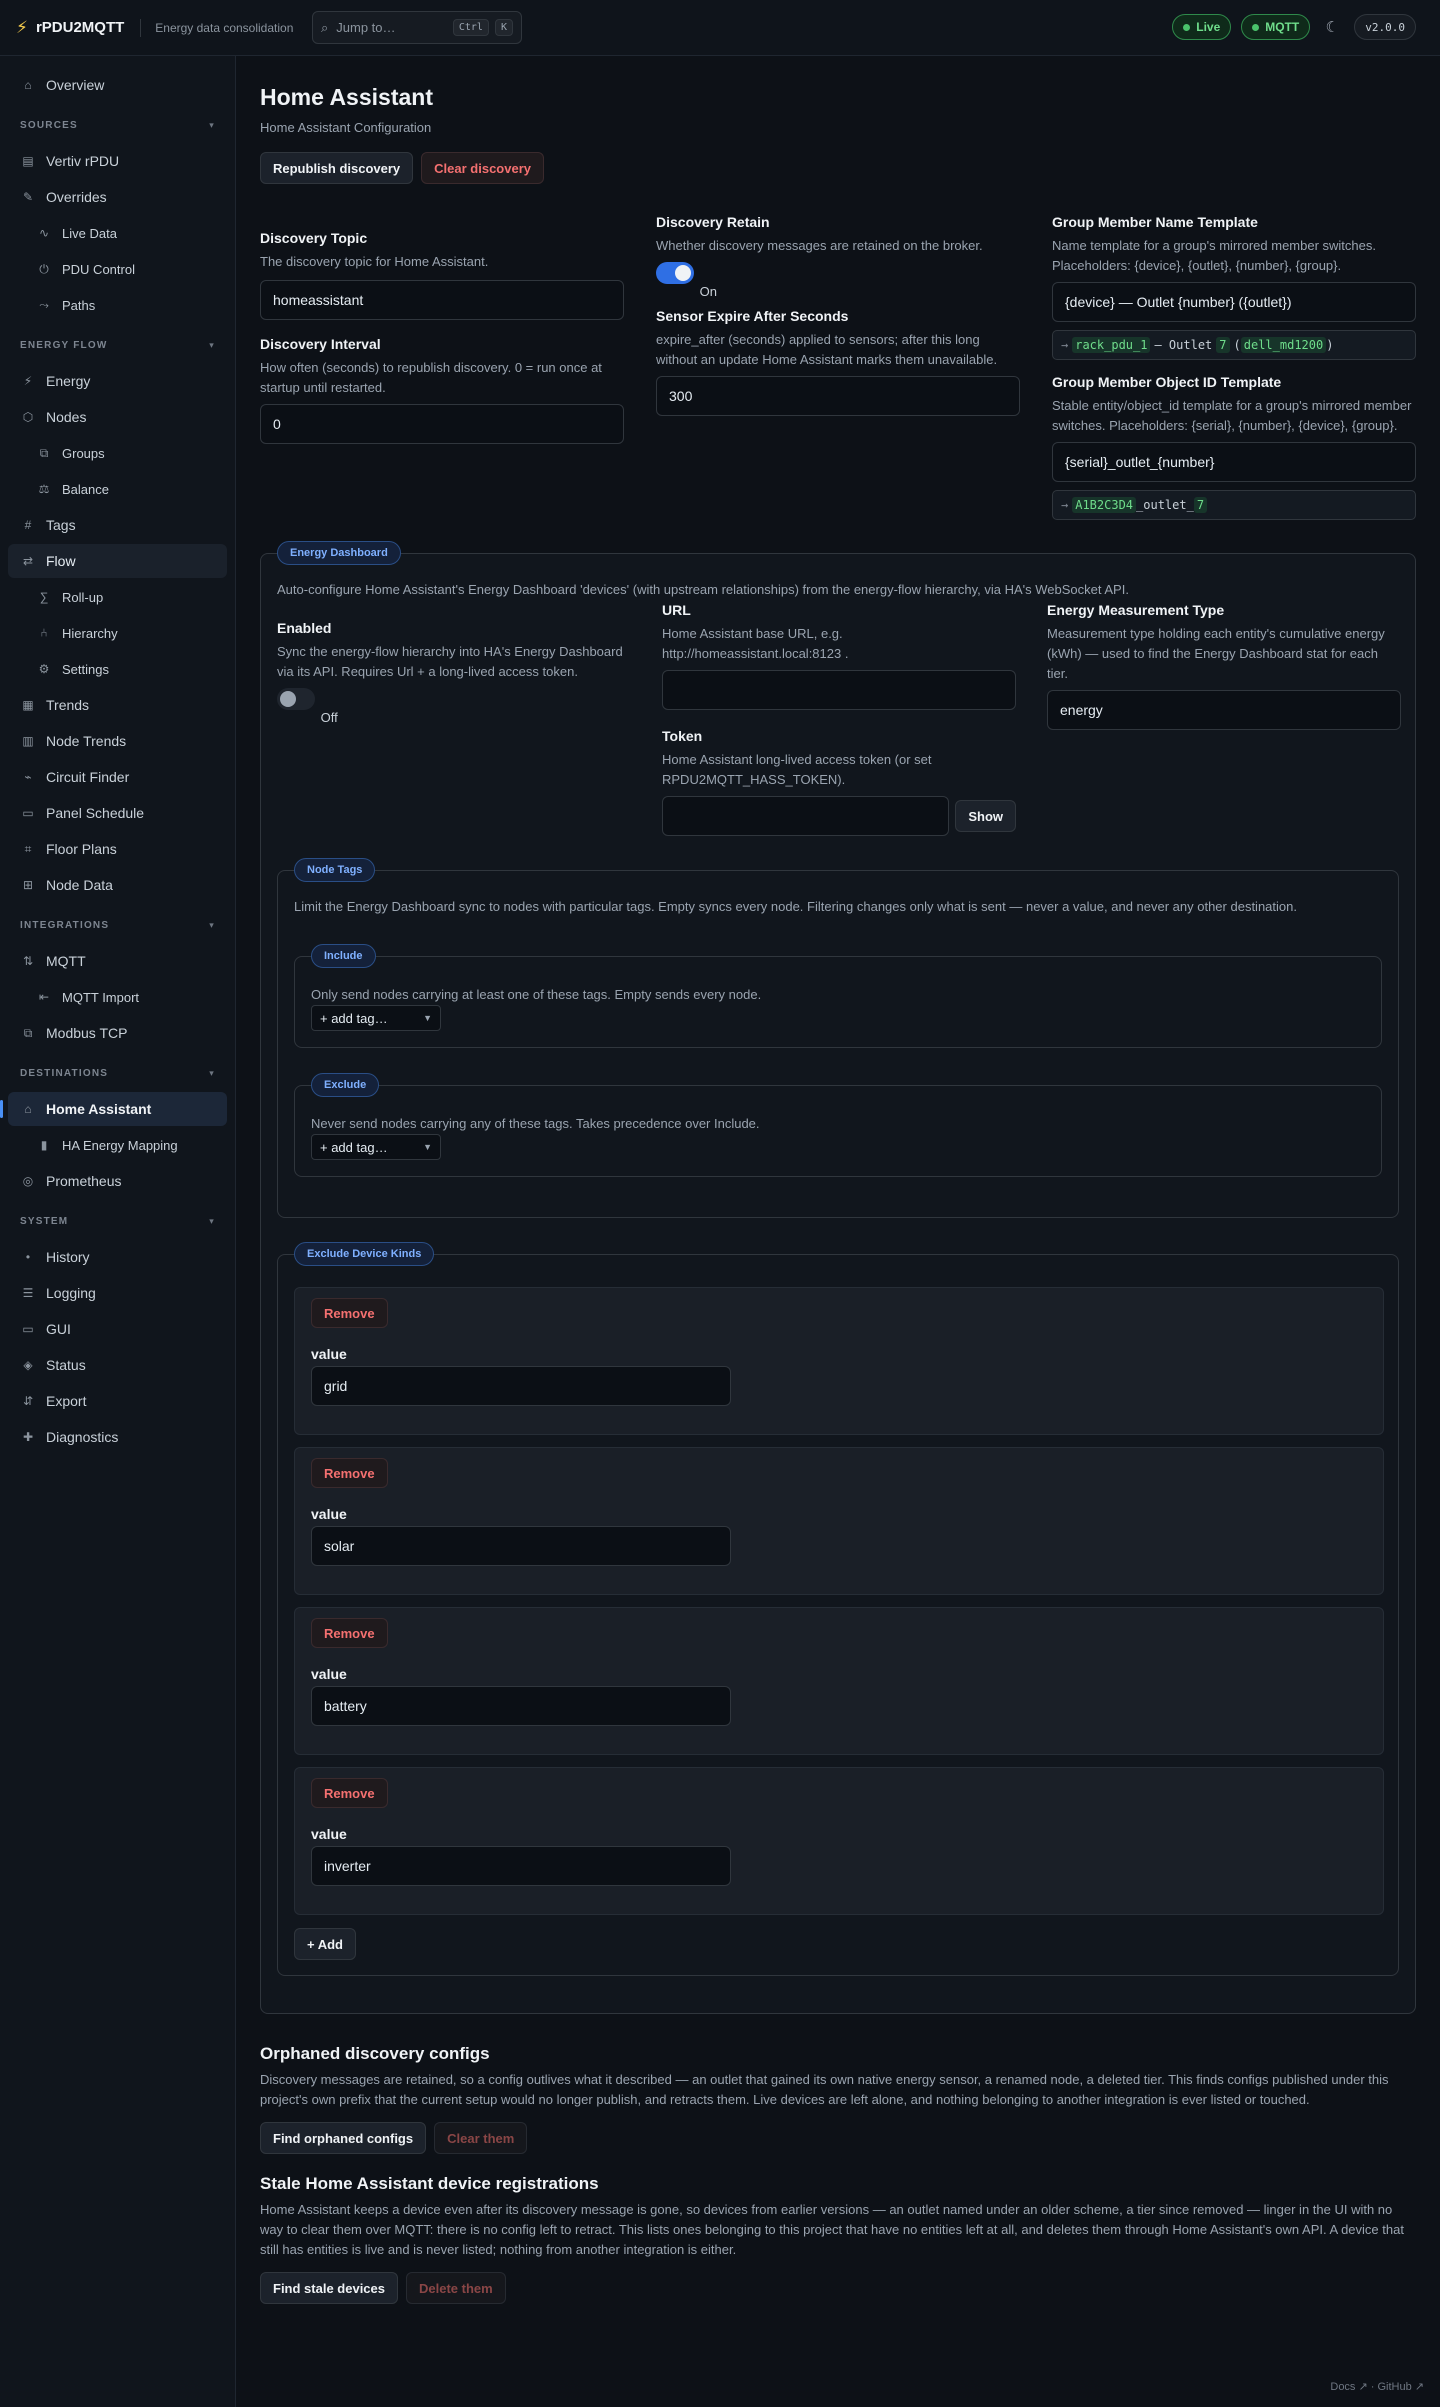 Image resolution: width=1440 pixels, height=2407 pixels. Describe the element at coordinates (296, 699) in the screenshot. I see `energy-enabled-toggle` at that location.